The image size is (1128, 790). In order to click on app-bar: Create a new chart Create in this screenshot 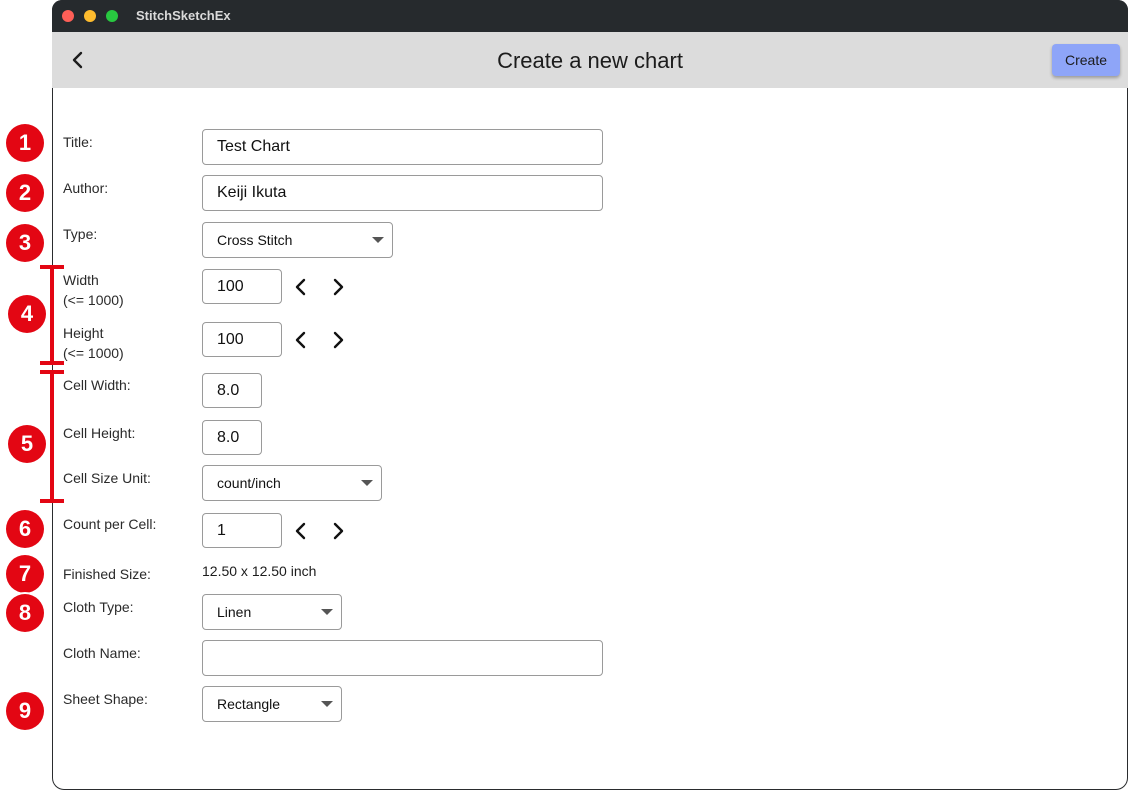, I will do `click(590, 60)`.